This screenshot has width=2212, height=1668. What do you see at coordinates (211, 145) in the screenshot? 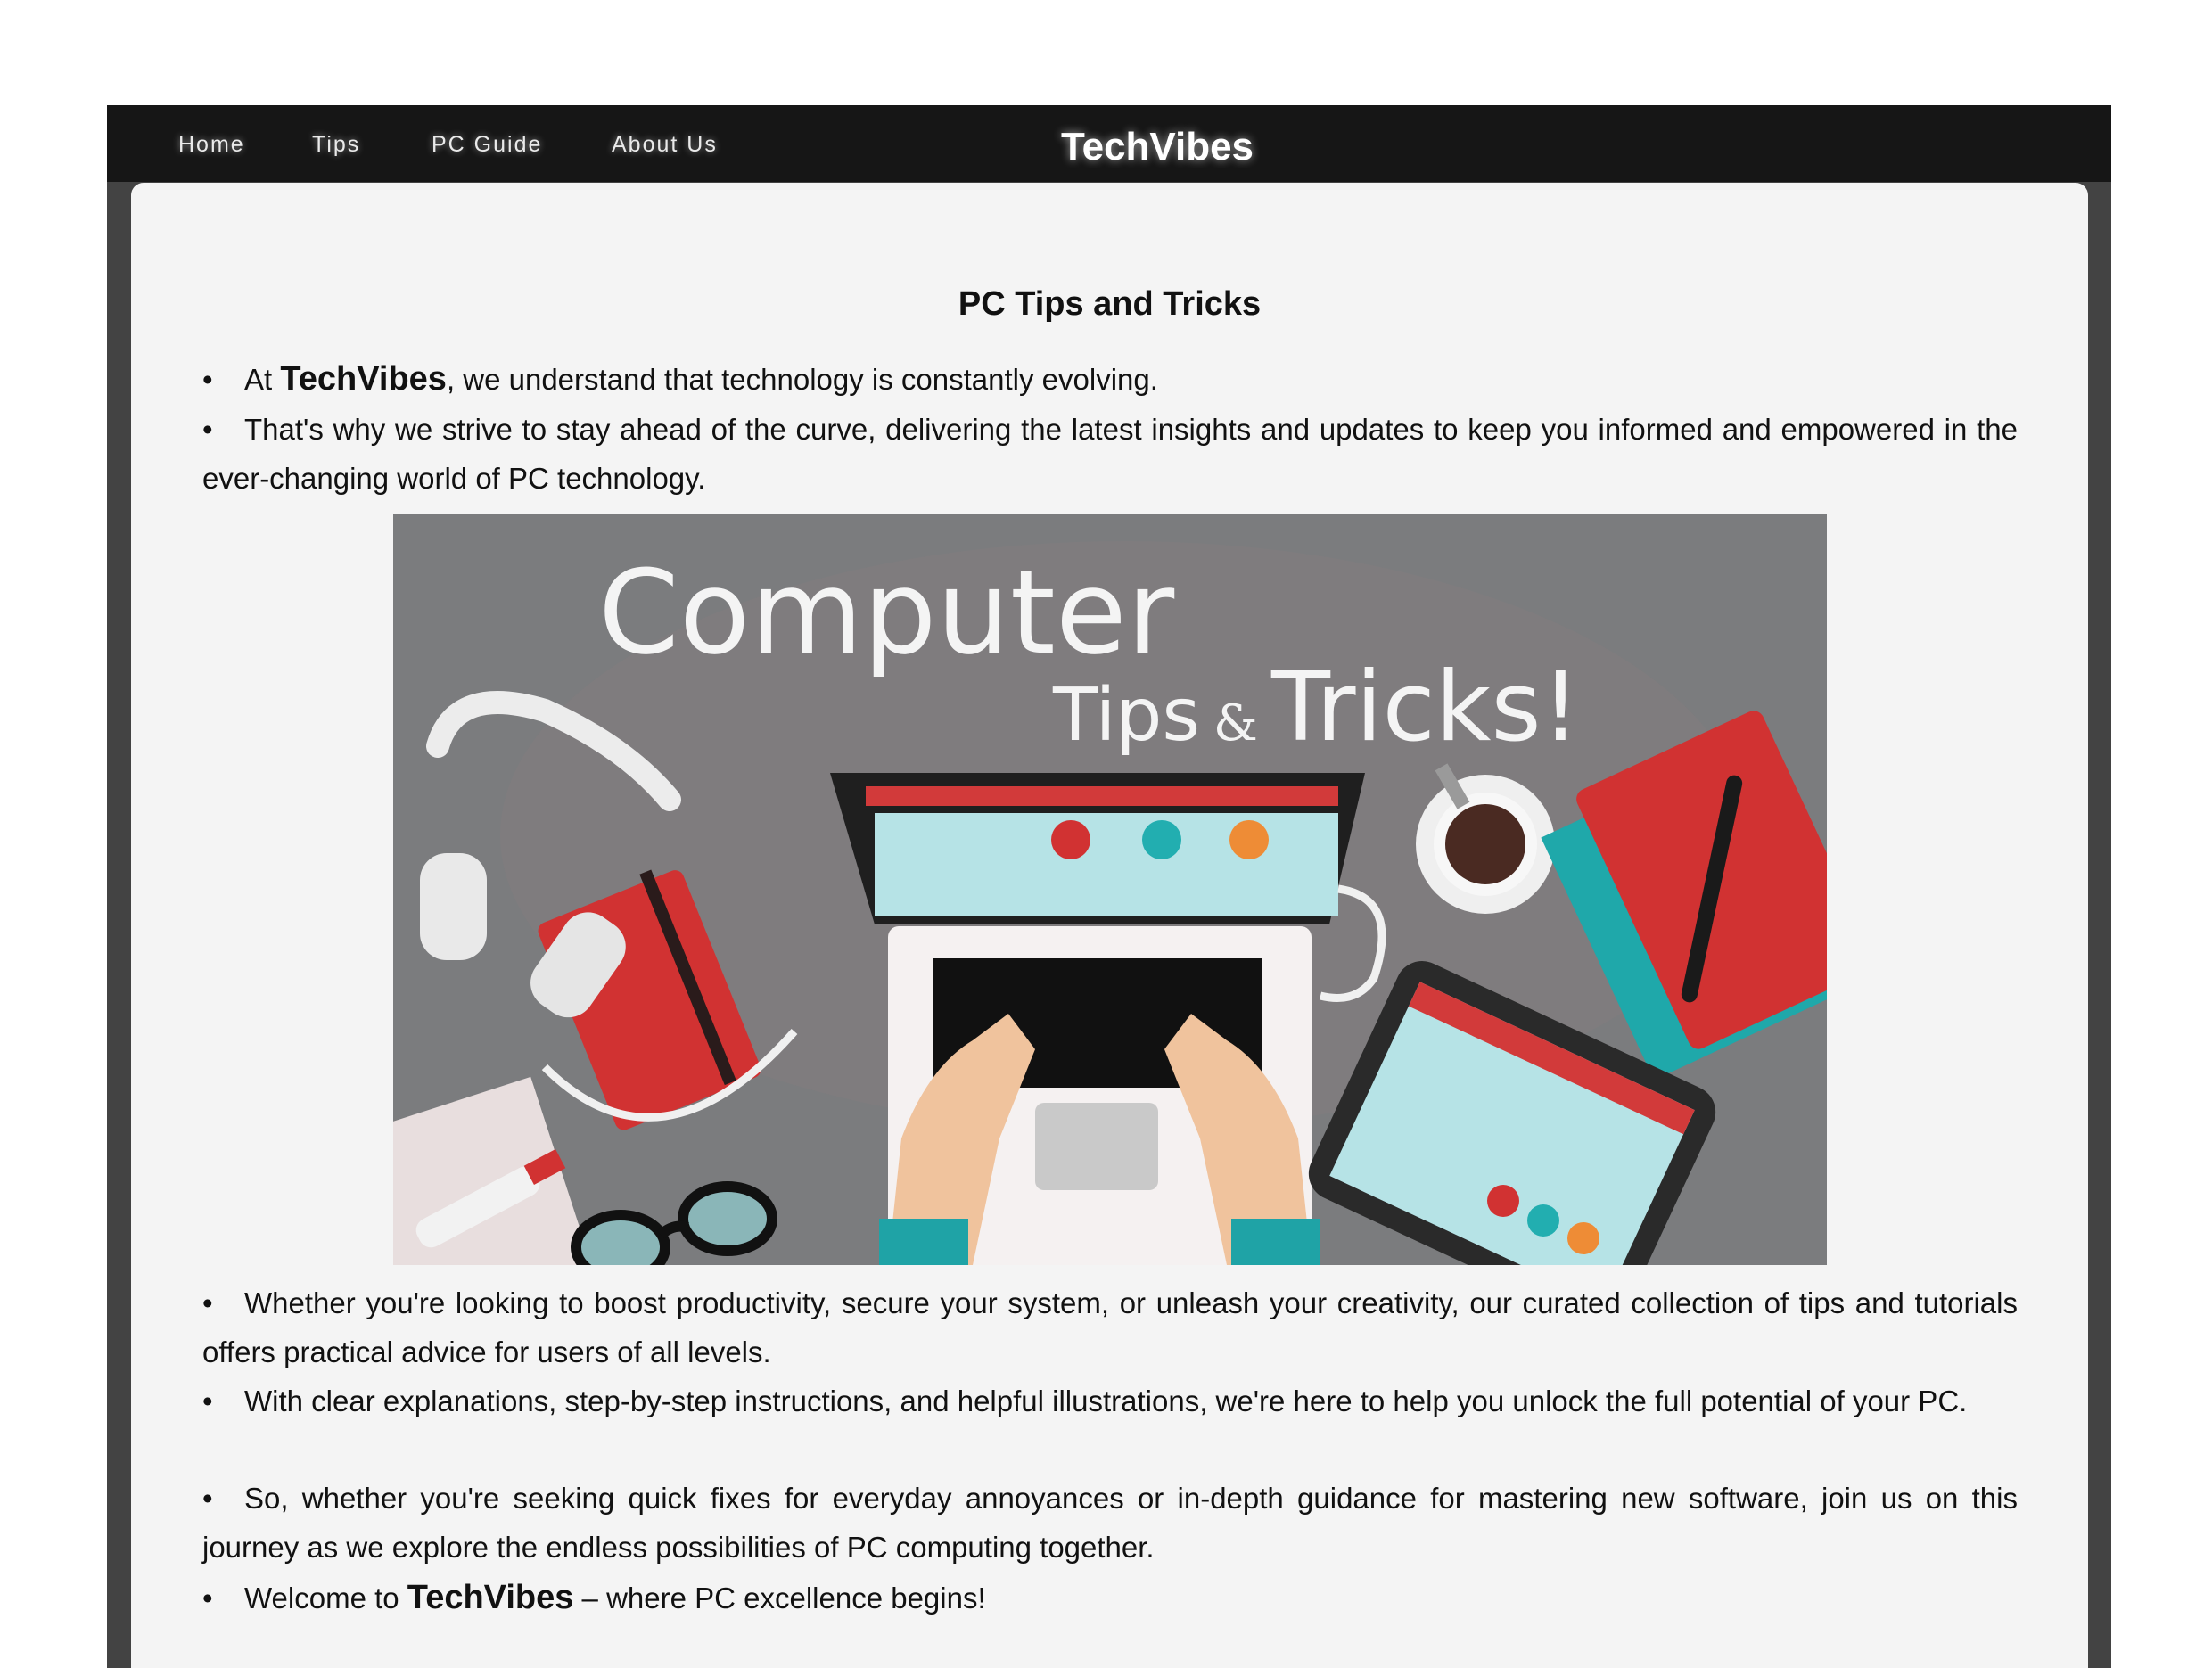
I see `nav-home-link: Home` at bounding box center [211, 145].